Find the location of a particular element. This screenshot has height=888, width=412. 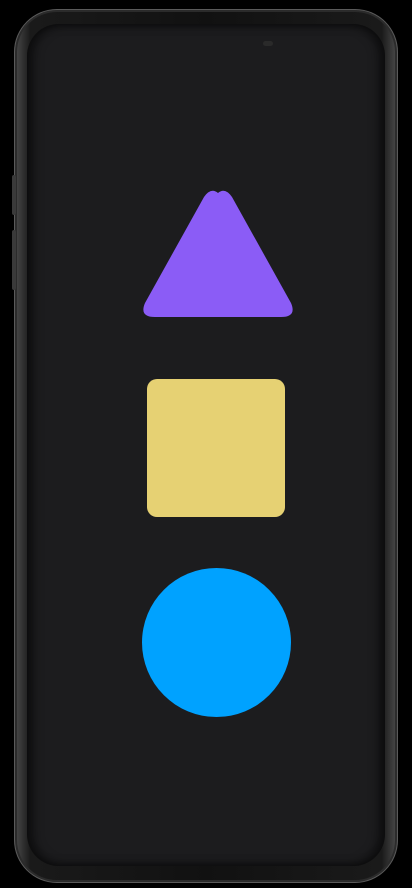

volume-button is located at coordinates (14, 195).